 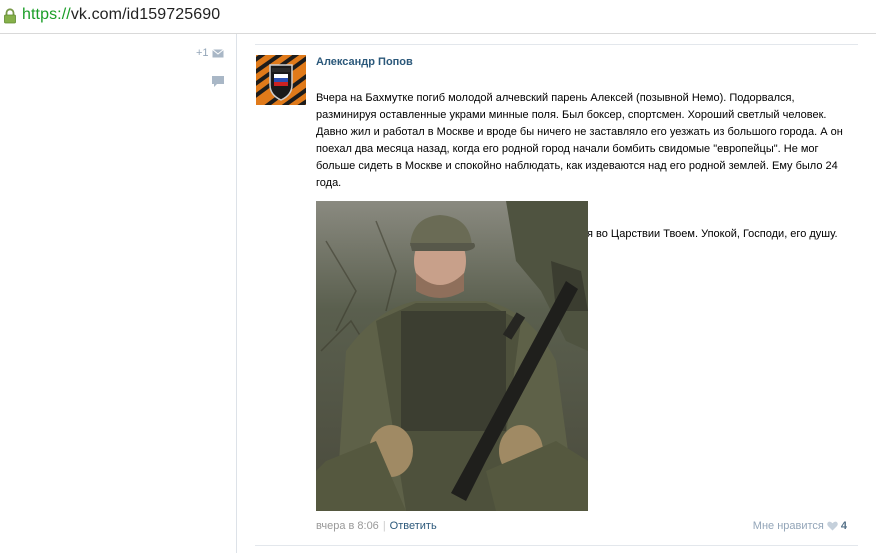 I want to click on url-text: https://vk.com/id159725690, so click(x=121, y=15).